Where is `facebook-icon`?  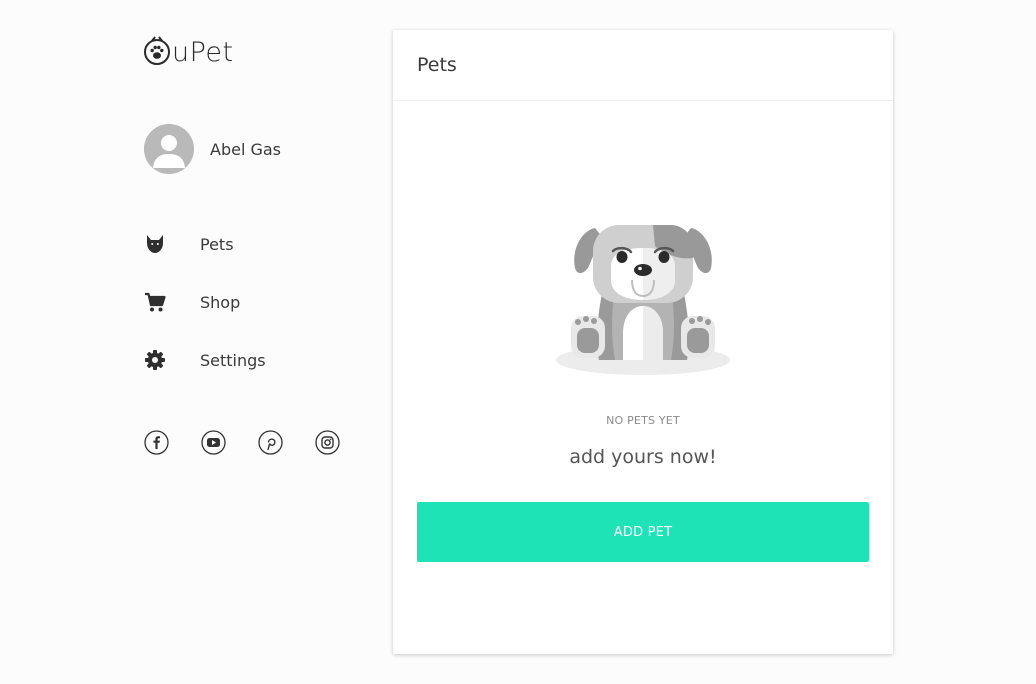 facebook-icon is located at coordinates (156, 442).